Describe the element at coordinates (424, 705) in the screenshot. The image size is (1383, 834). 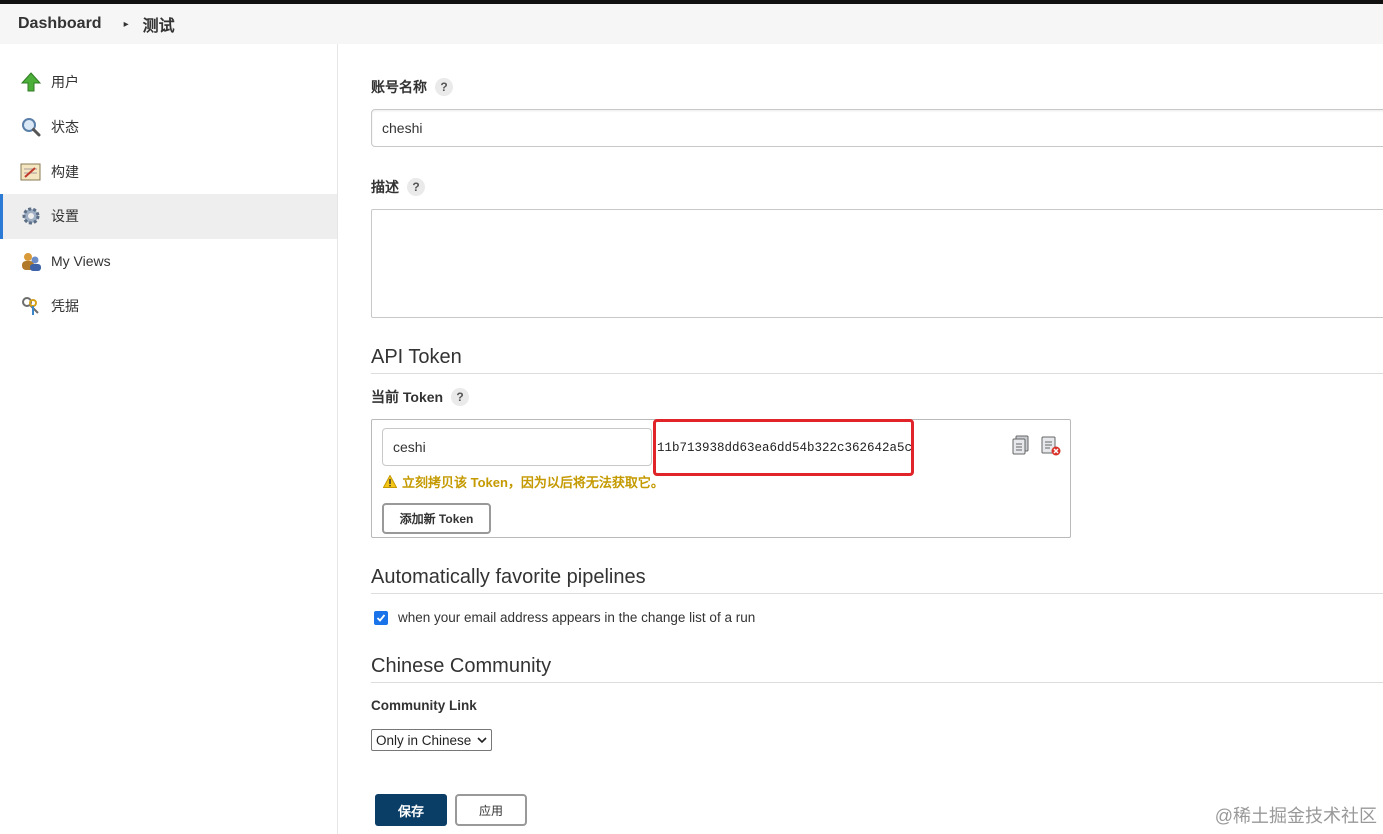
I see `community-link-label: Community Link` at that location.